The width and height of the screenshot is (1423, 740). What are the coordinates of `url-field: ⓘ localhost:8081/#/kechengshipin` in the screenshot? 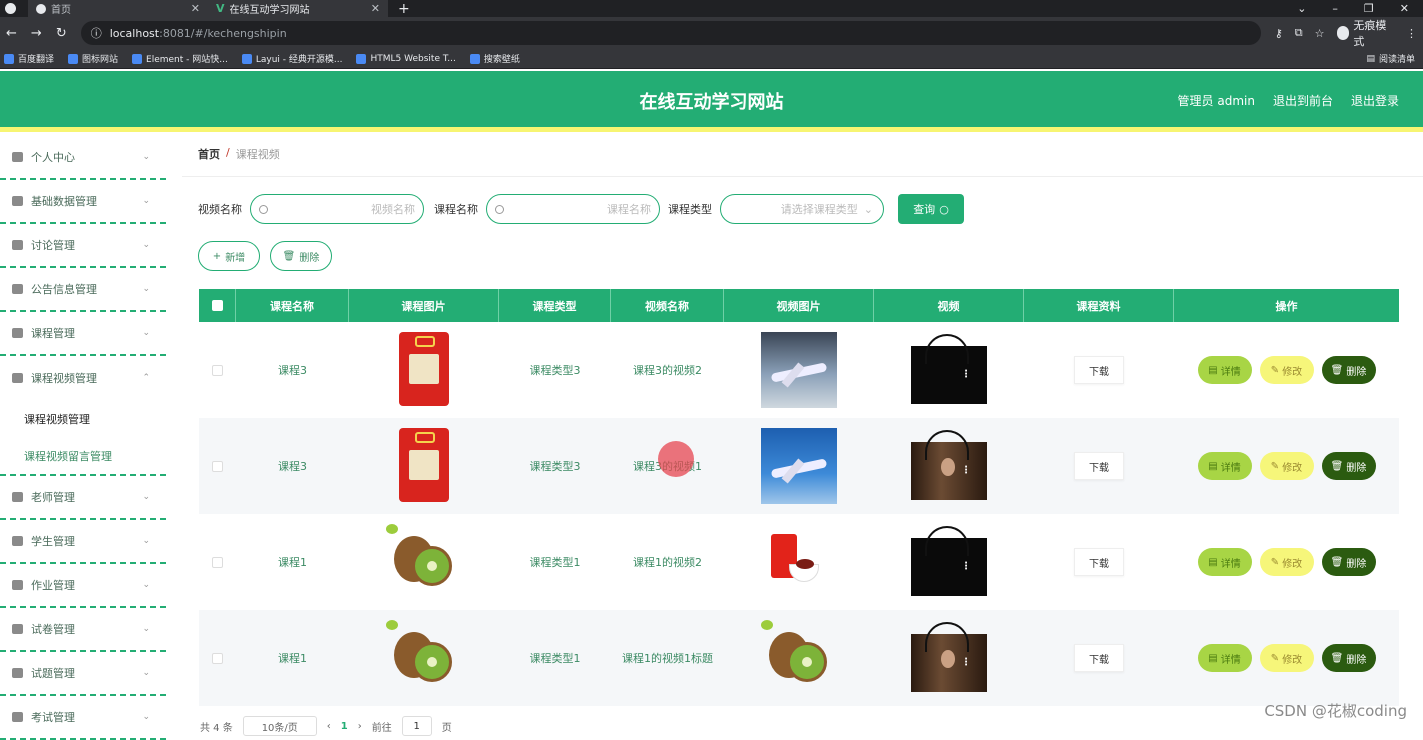 It's located at (670, 33).